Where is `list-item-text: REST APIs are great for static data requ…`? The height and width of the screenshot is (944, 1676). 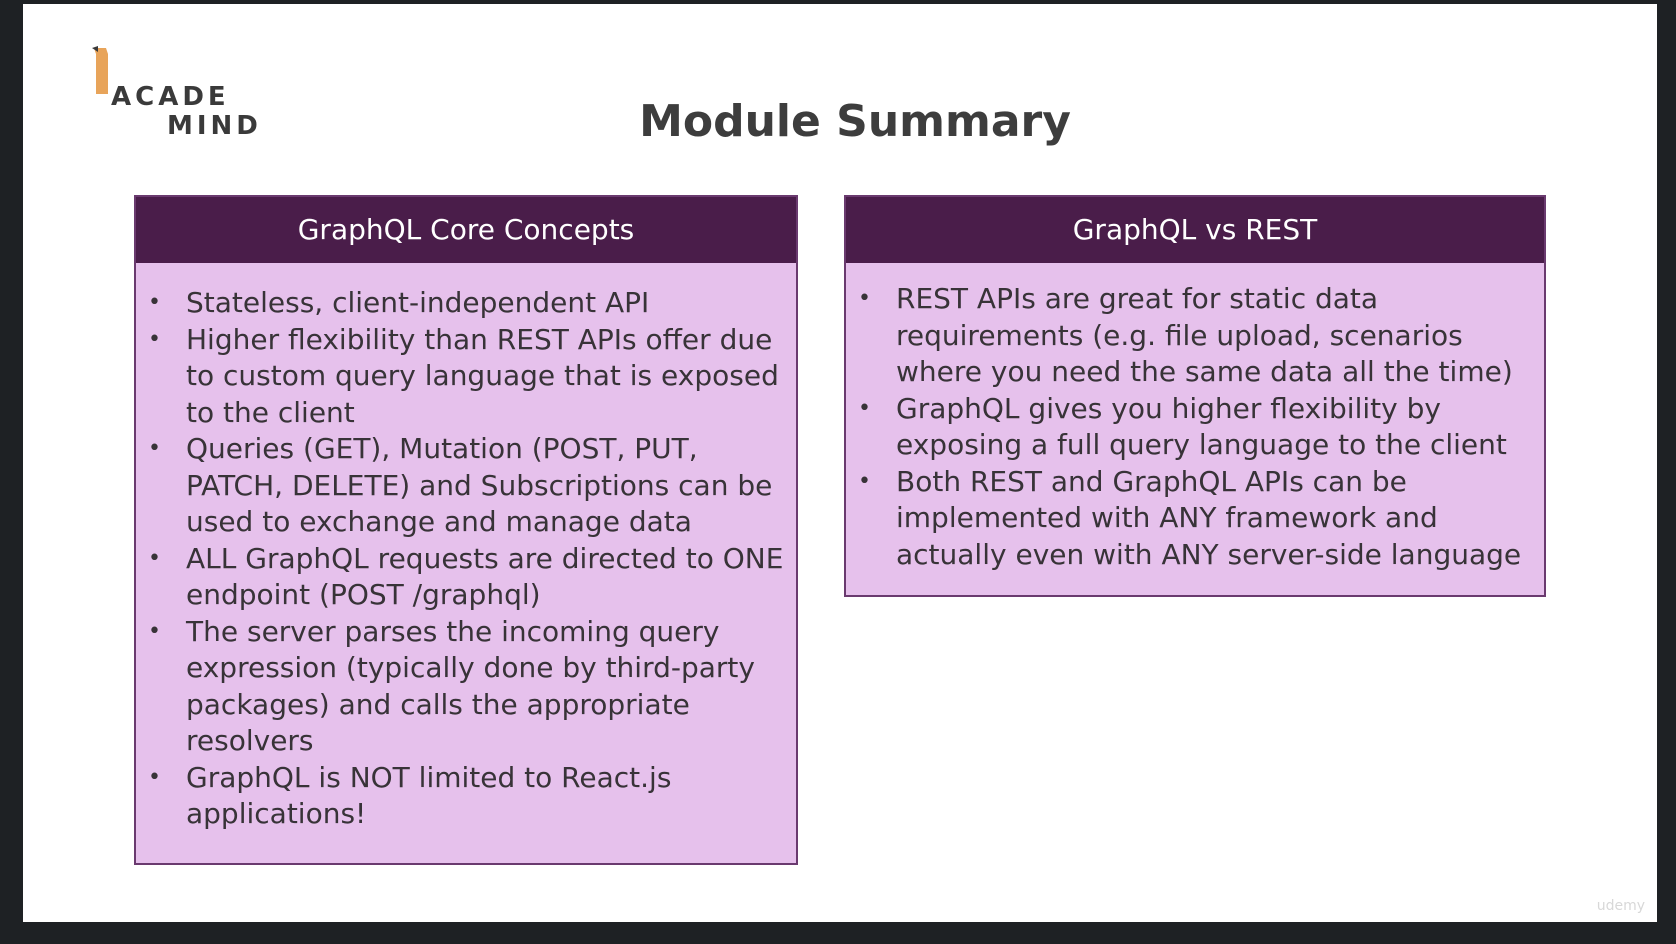 list-item-text: REST APIs are great for static data requ… is located at coordinates (1204, 335).